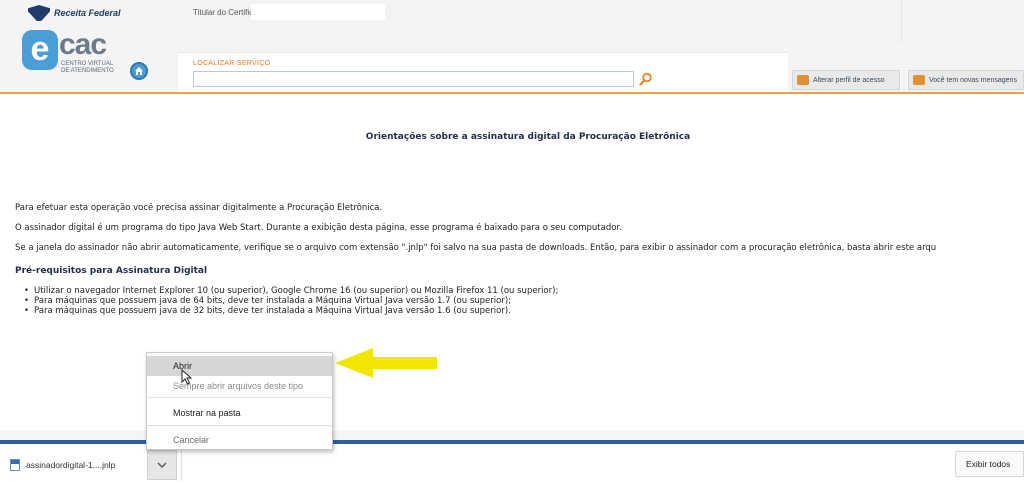 The height and width of the screenshot is (485, 1024). What do you see at coordinates (71, 465) in the screenshot?
I see `download-file-name: assinadordigital-1....jnlp` at bounding box center [71, 465].